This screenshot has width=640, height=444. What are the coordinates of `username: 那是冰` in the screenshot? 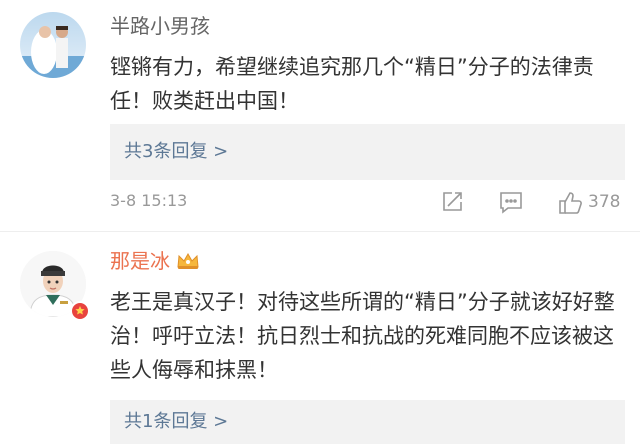 It's located at (155, 262).